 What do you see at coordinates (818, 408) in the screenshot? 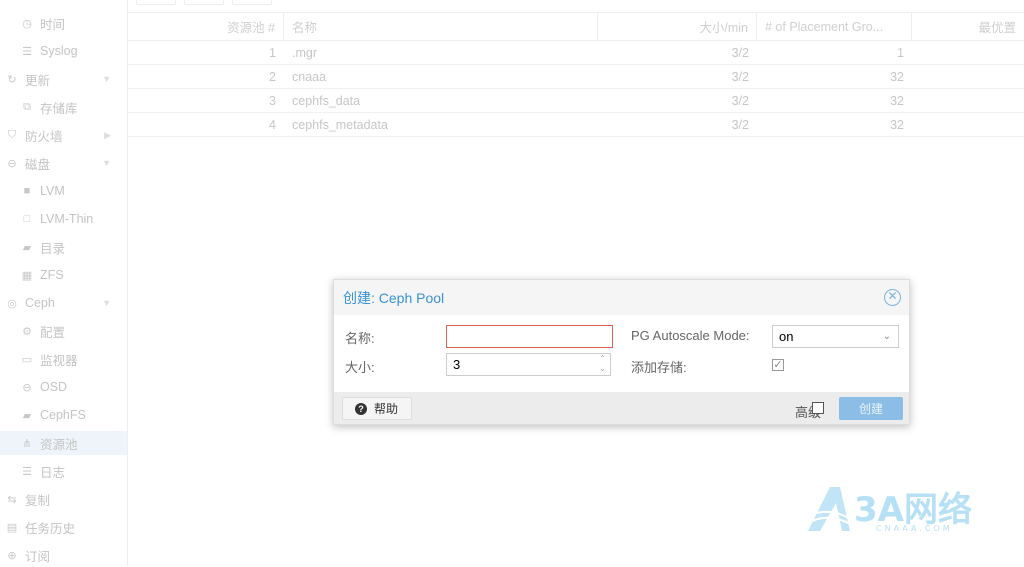
I see `advanced-checkbox` at bounding box center [818, 408].